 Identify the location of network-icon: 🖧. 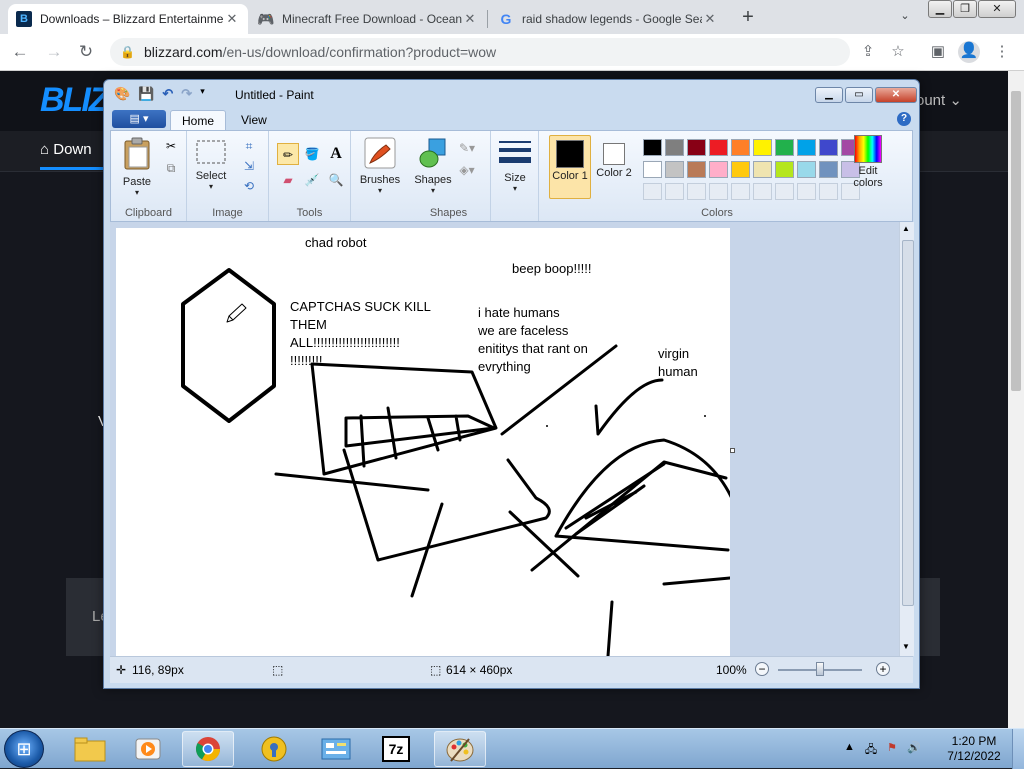
(871, 750).